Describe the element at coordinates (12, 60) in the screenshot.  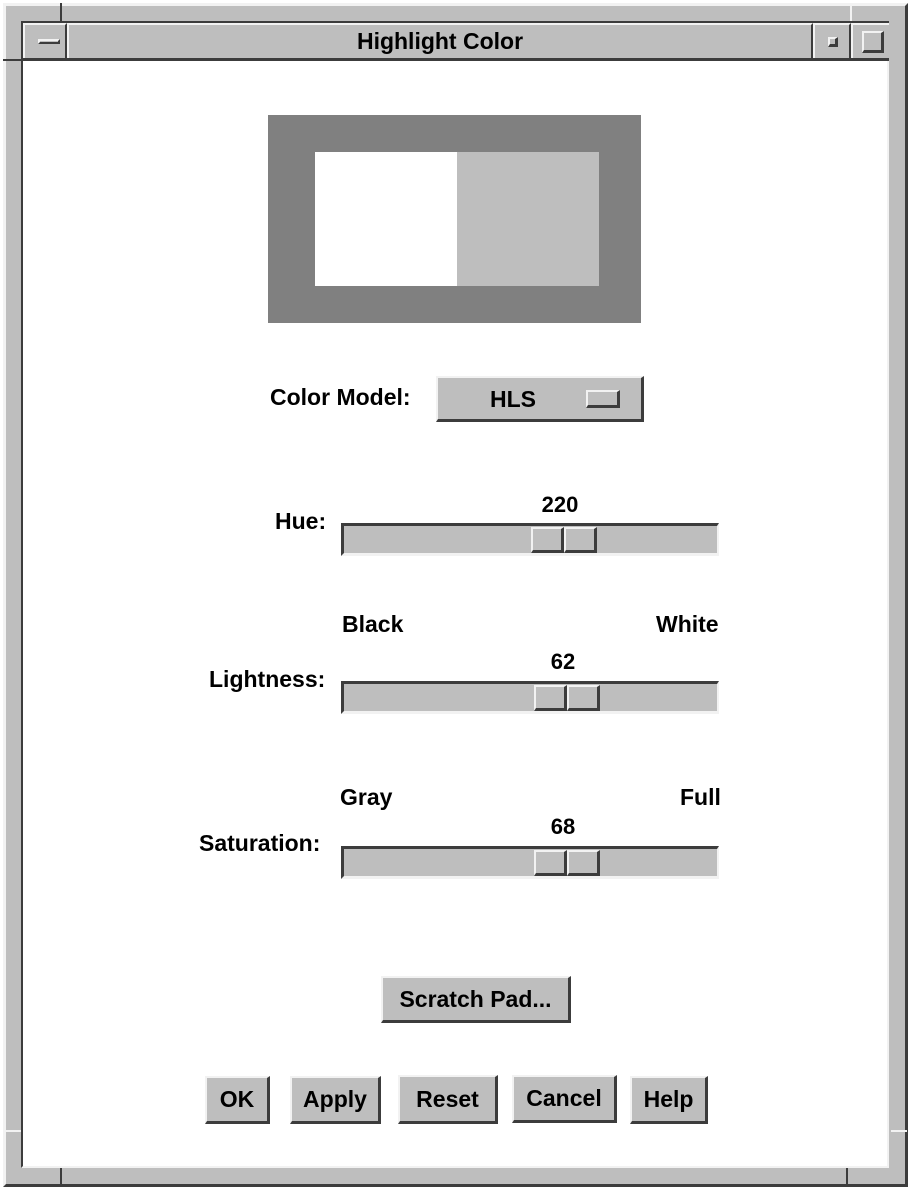
I see `resize-corner-tl-side` at that location.